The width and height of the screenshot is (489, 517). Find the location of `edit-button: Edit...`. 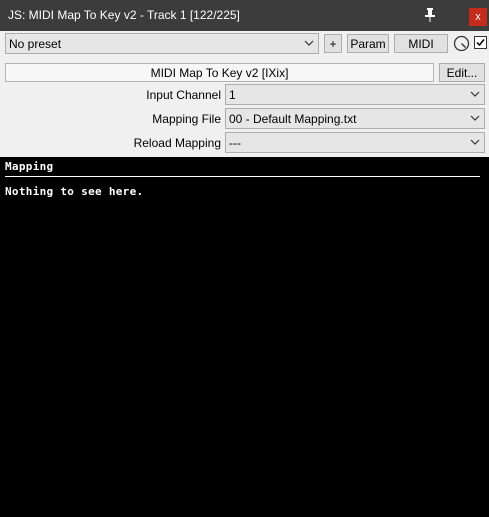

edit-button: Edit... is located at coordinates (462, 72).